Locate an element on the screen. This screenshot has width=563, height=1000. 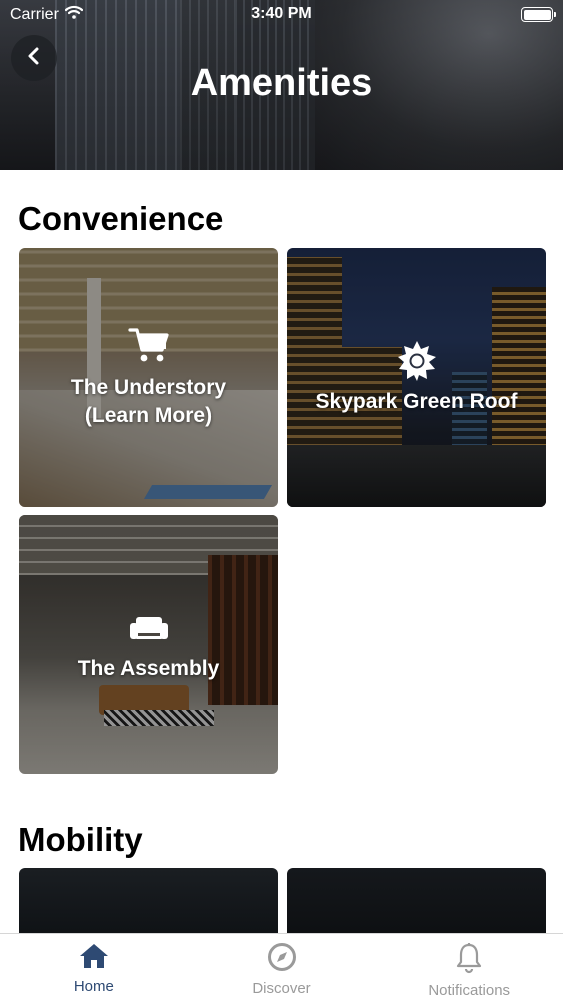
status-time: 3:40 PM is located at coordinates (281, 13).